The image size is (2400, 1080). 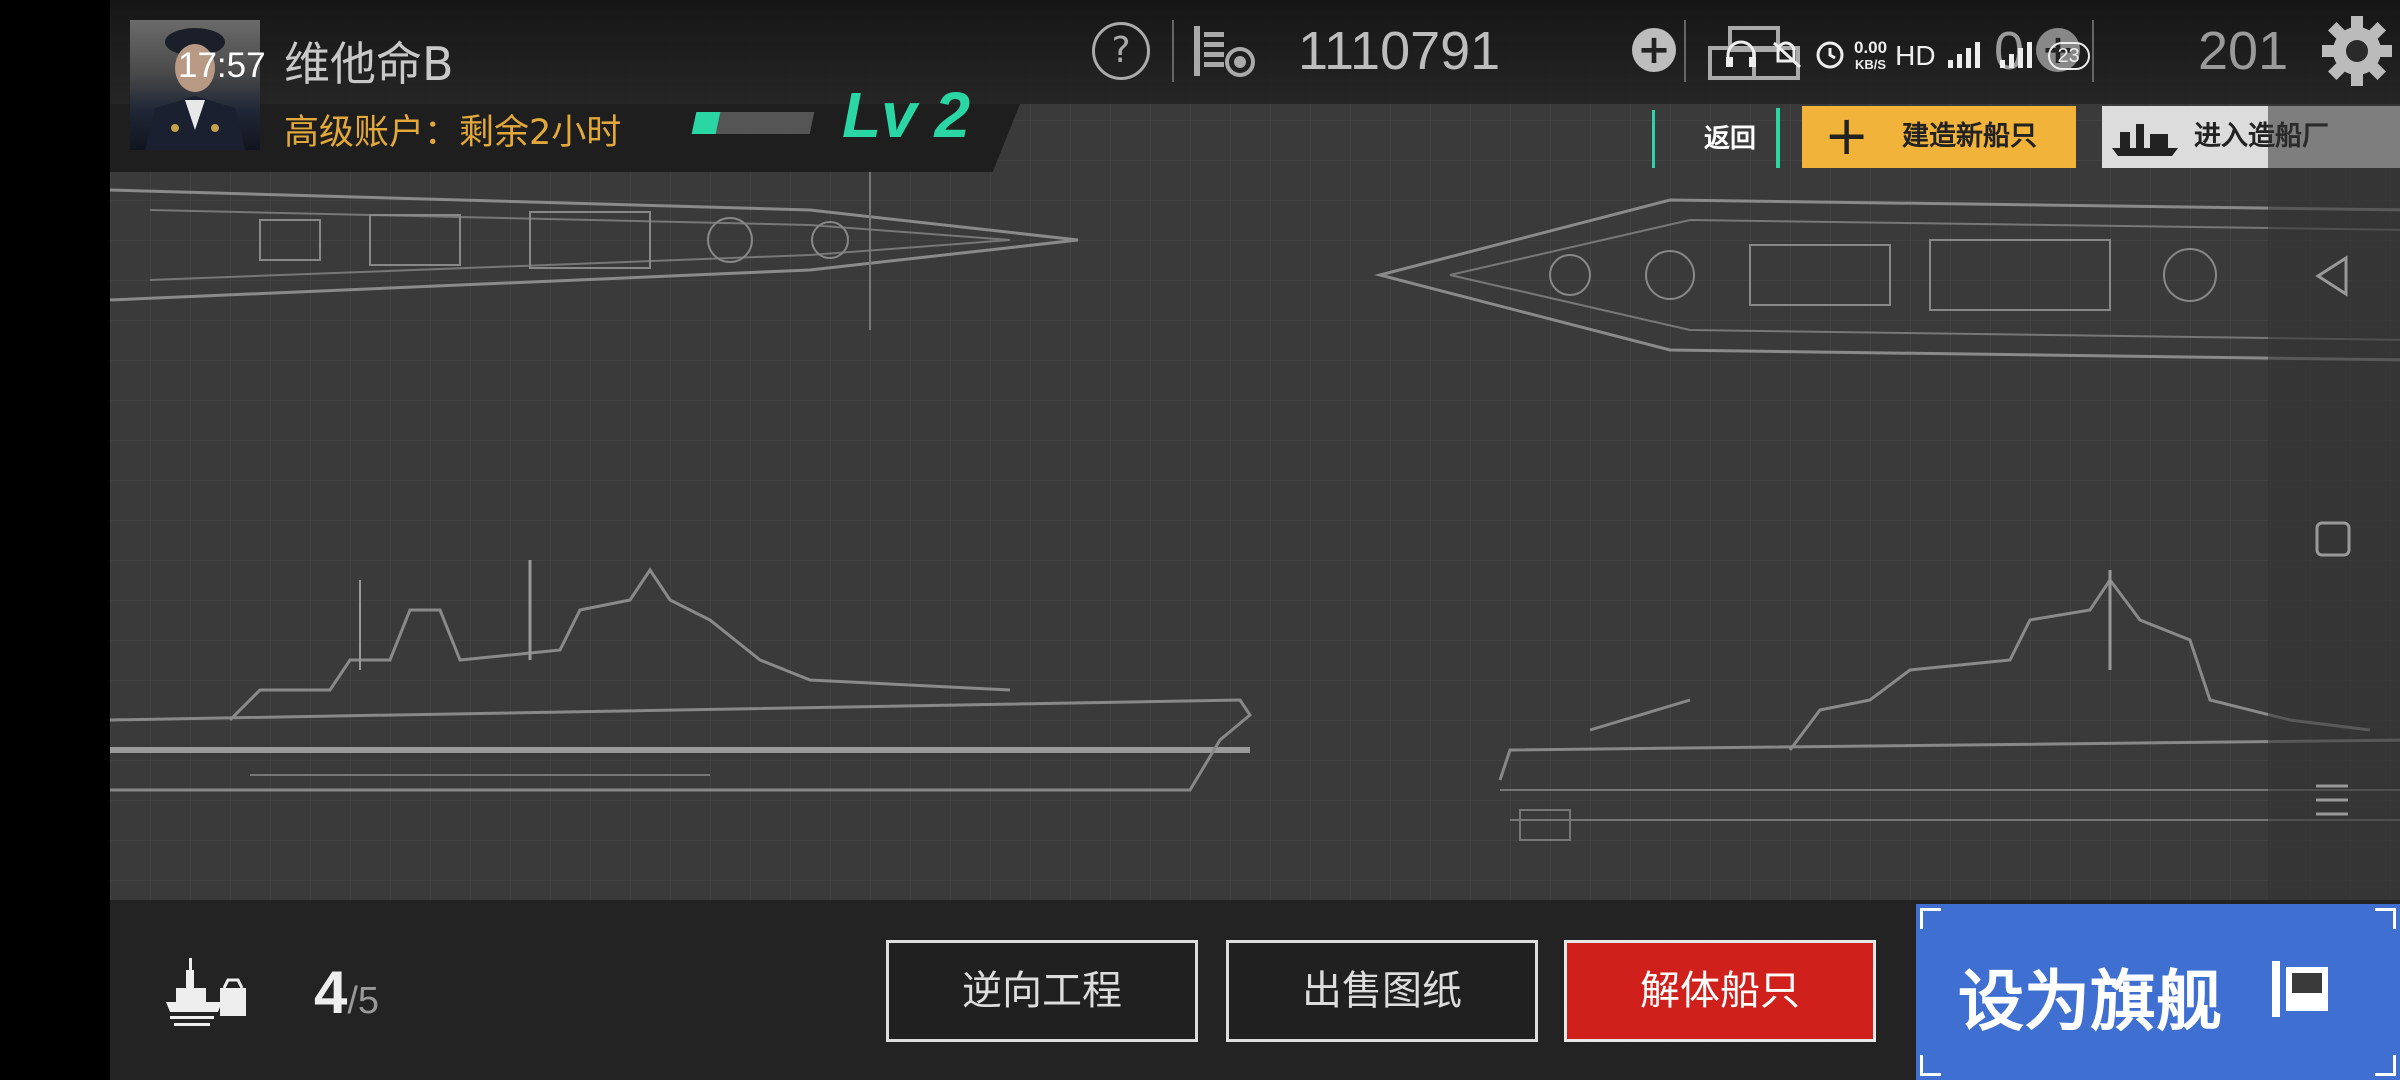 What do you see at coordinates (453, 133) in the screenshot?
I see `premium-account-status: 高级账户：剩余2小时` at bounding box center [453, 133].